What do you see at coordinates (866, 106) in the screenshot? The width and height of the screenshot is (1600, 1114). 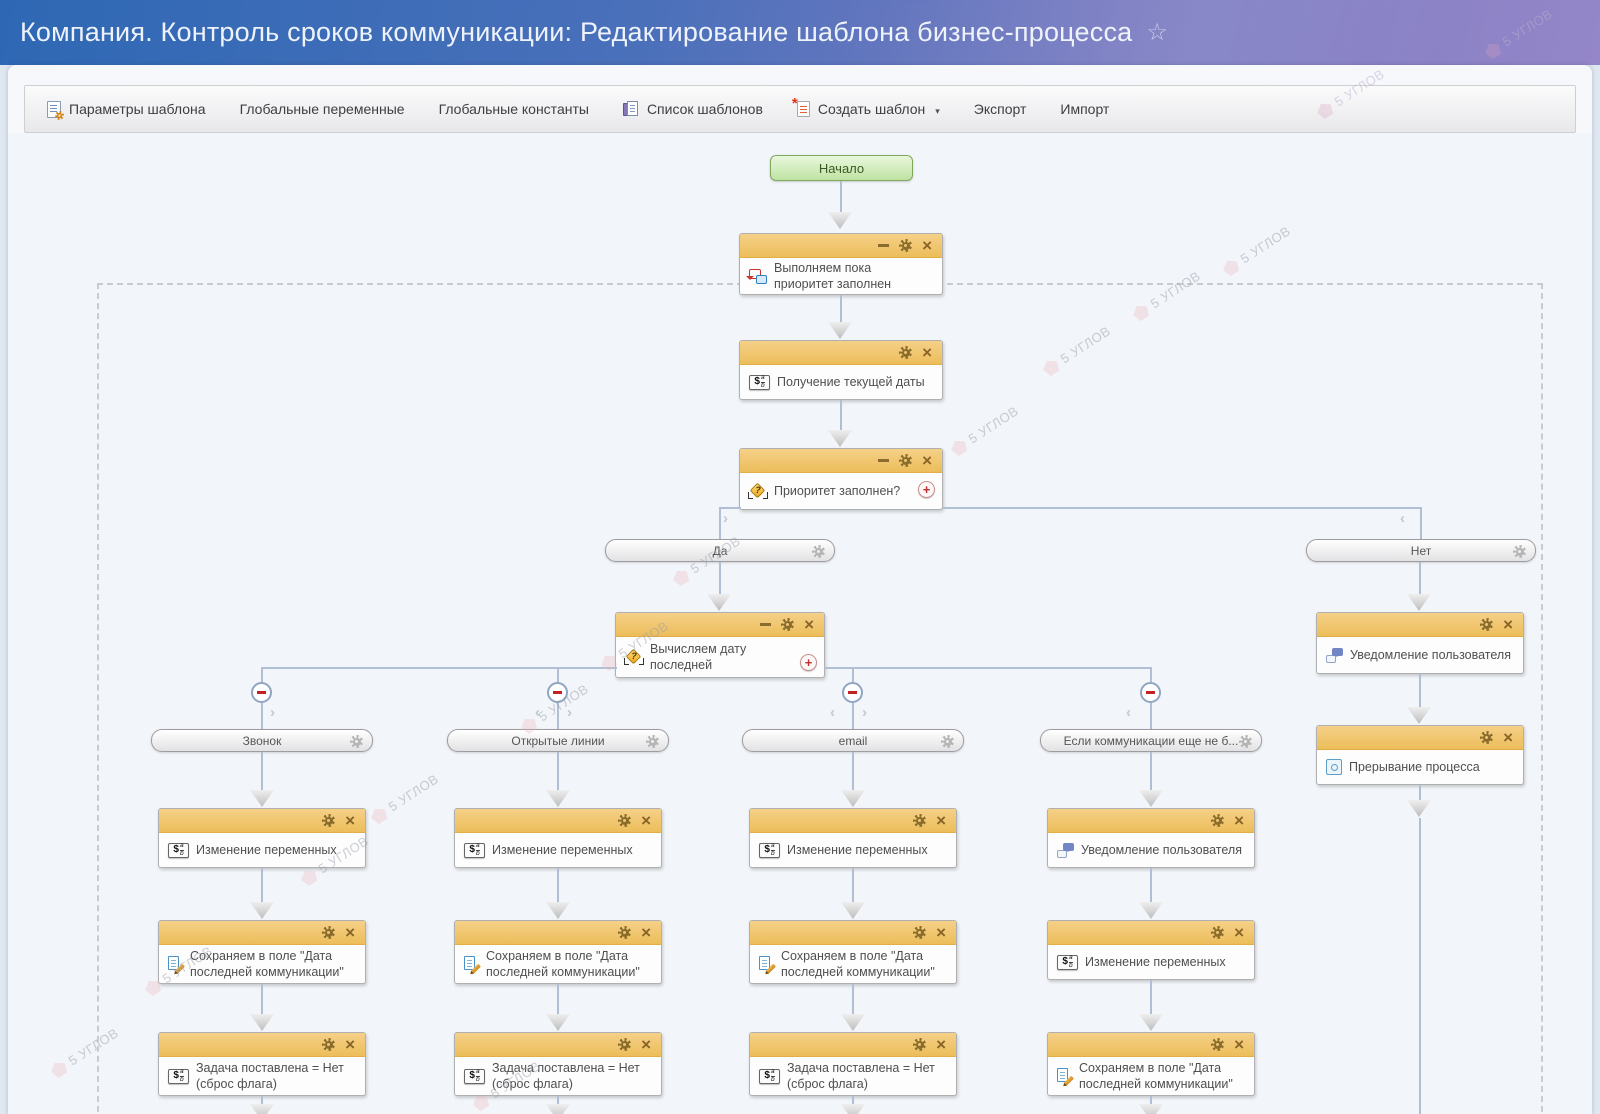 I see `toolbar-item-create-template: Создать шаблон` at bounding box center [866, 106].